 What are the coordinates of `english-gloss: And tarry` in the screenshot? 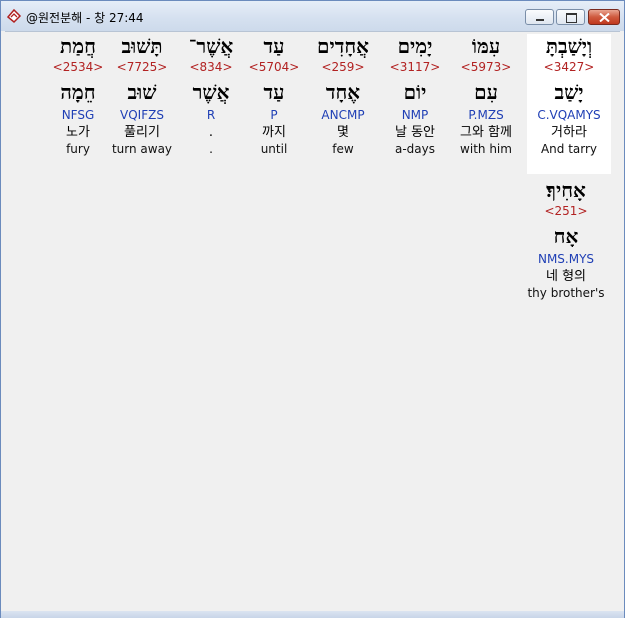 It's located at (569, 149).